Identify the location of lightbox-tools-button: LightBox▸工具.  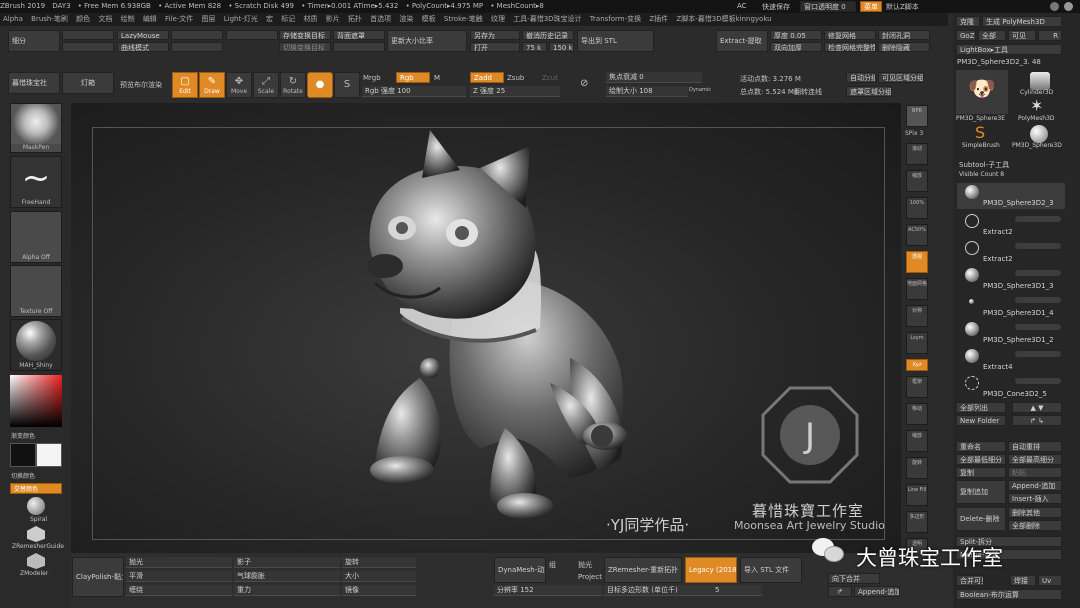
(1009, 49).